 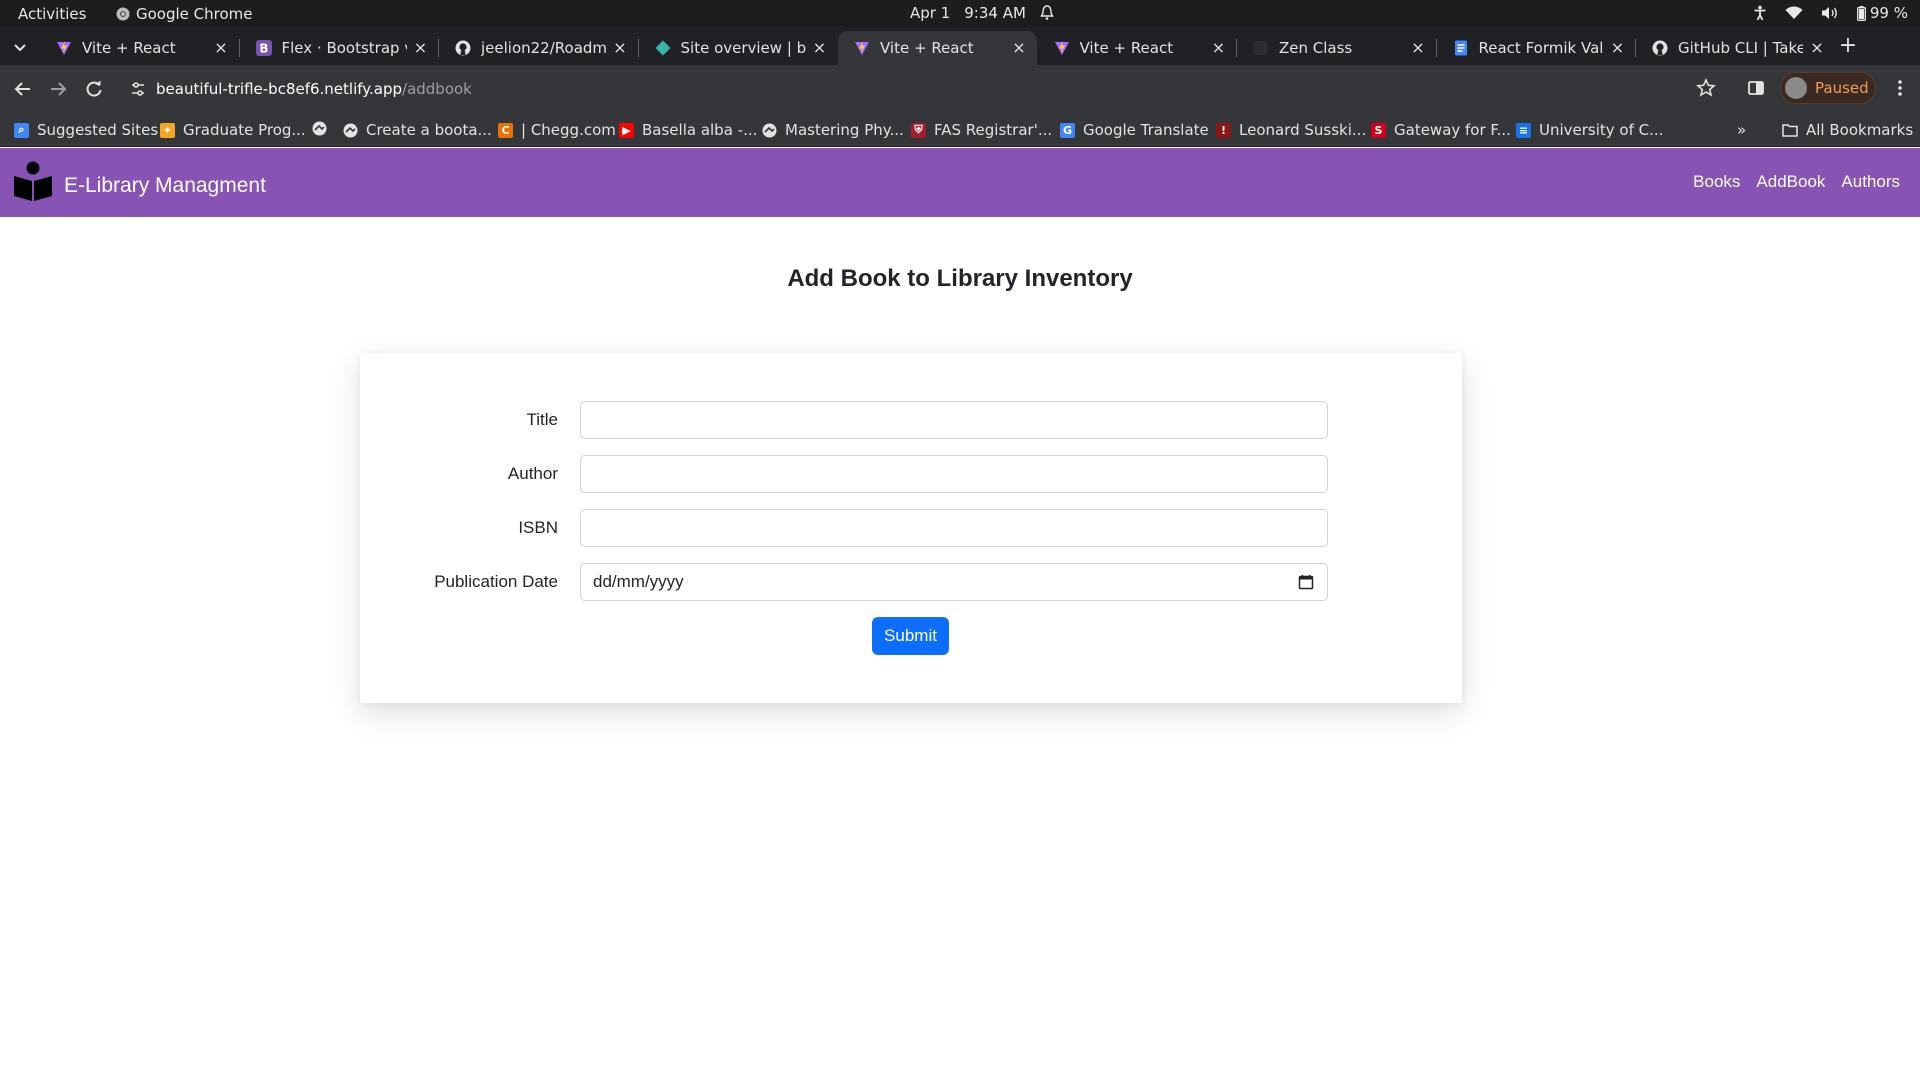 I want to click on tab-search-icon, so click(x=20, y=47).